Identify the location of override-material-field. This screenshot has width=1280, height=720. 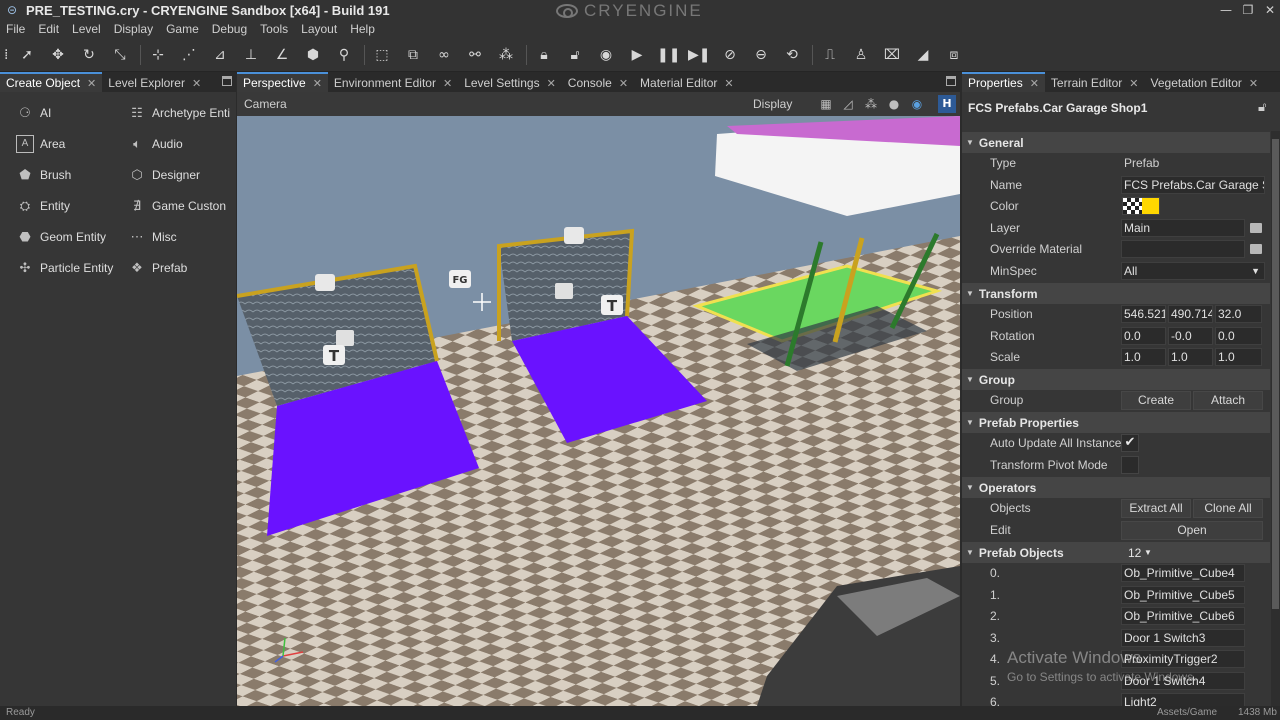
(1183, 249).